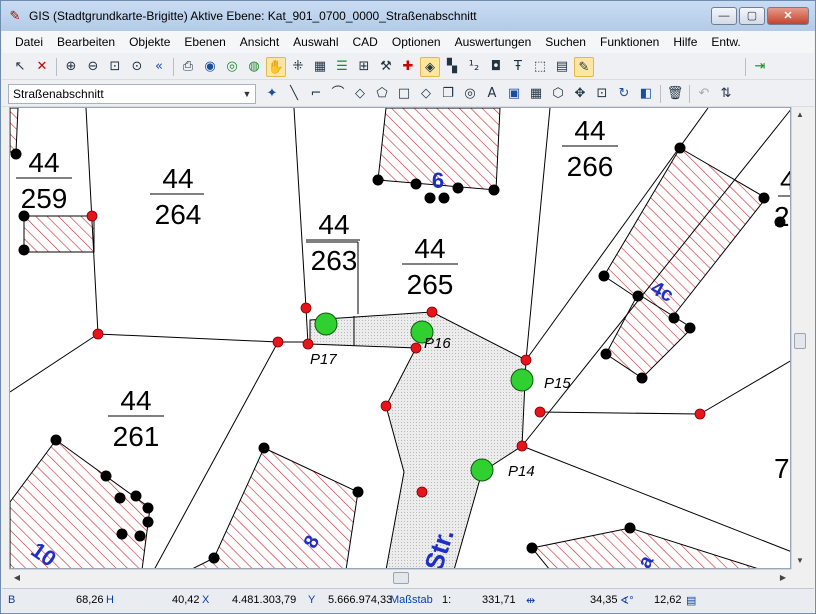 This screenshot has height=614, width=816. I want to click on camera-icon: ◘, so click(496, 67).